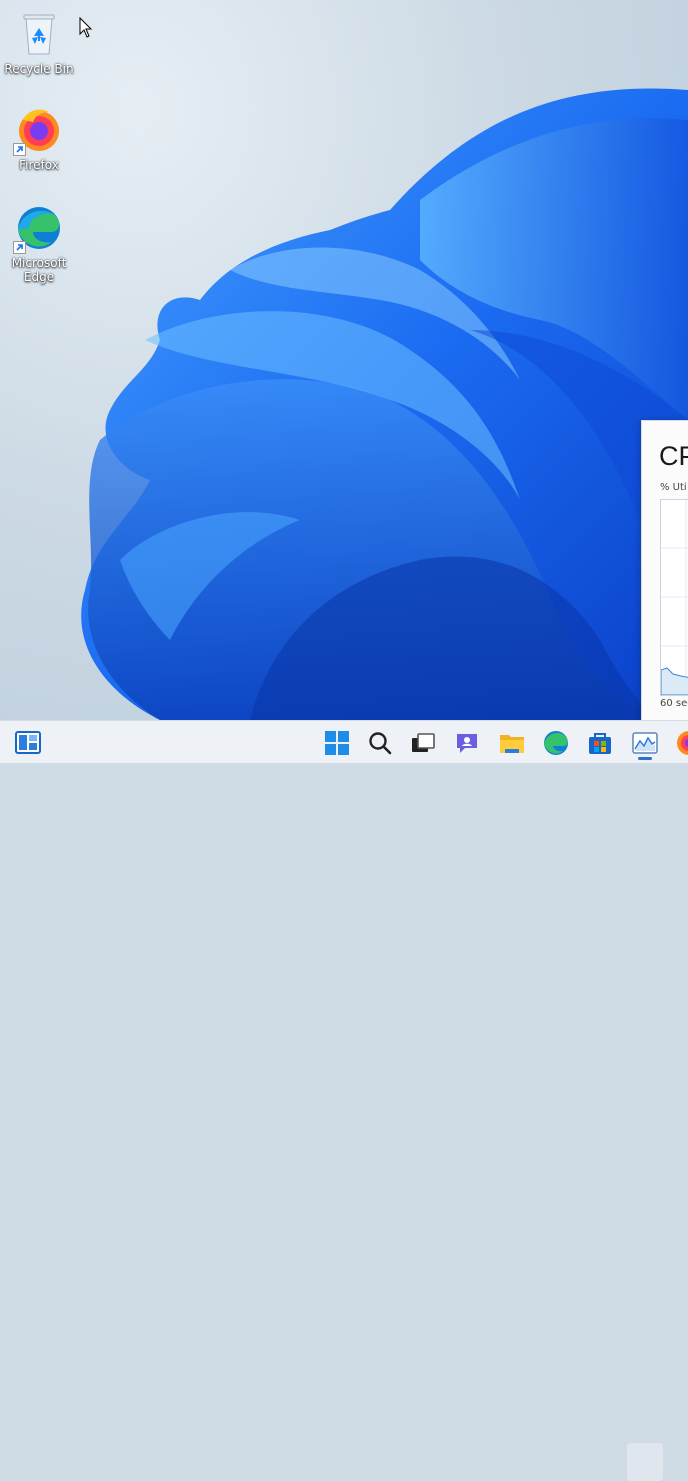  What do you see at coordinates (600, 743) in the screenshot?
I see `store-icon` at bounding box center [600, 743].